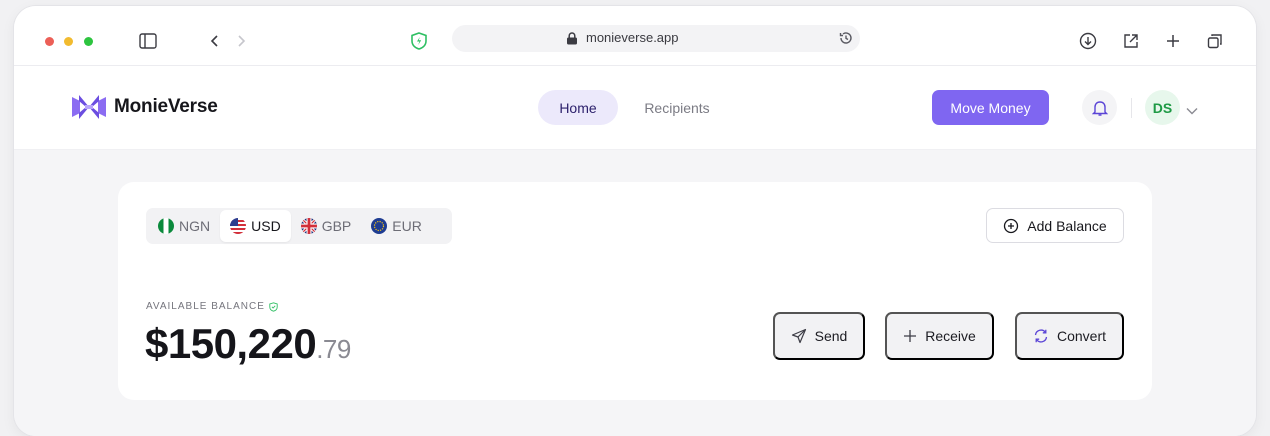 The width and height of the screenshot is (1270, 436). What do you see at coordinates (166, 106) in the screenshot?
I see `brand-name: MonieVerse` at bounding box center [166, 106].